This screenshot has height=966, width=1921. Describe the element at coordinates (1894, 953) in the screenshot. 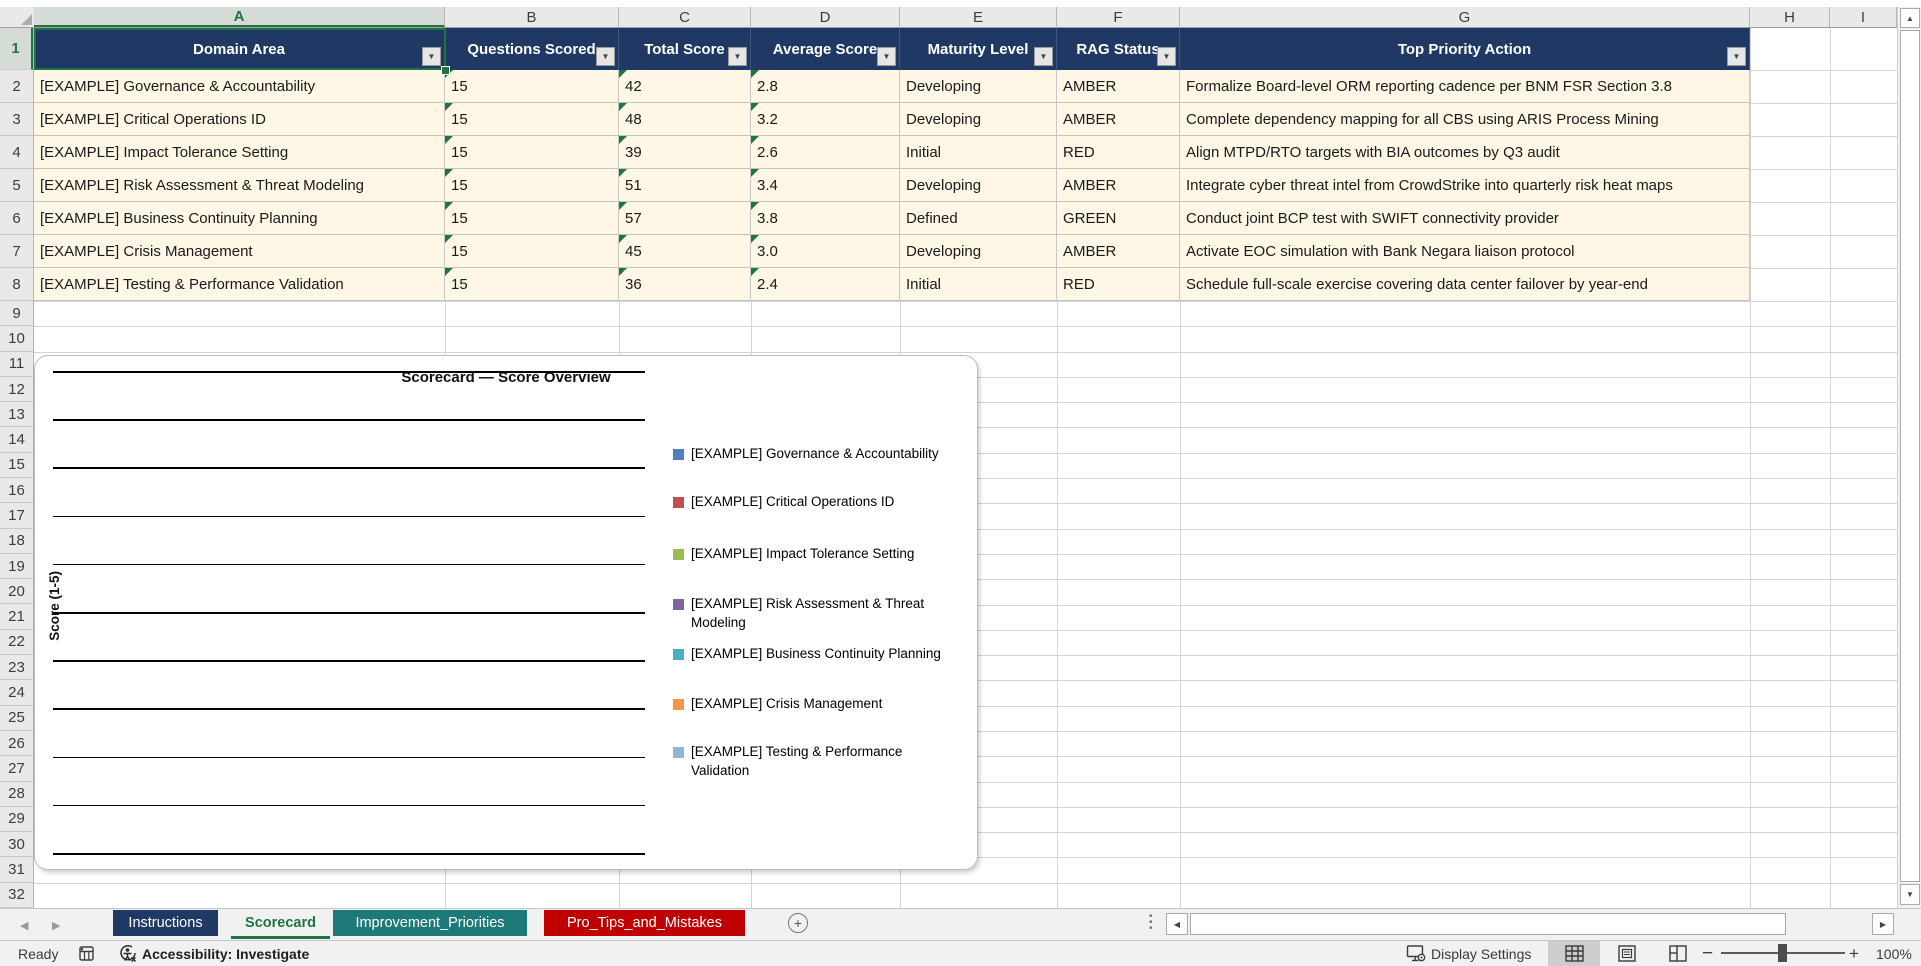

I see `zoom-level: 100%` at that location.